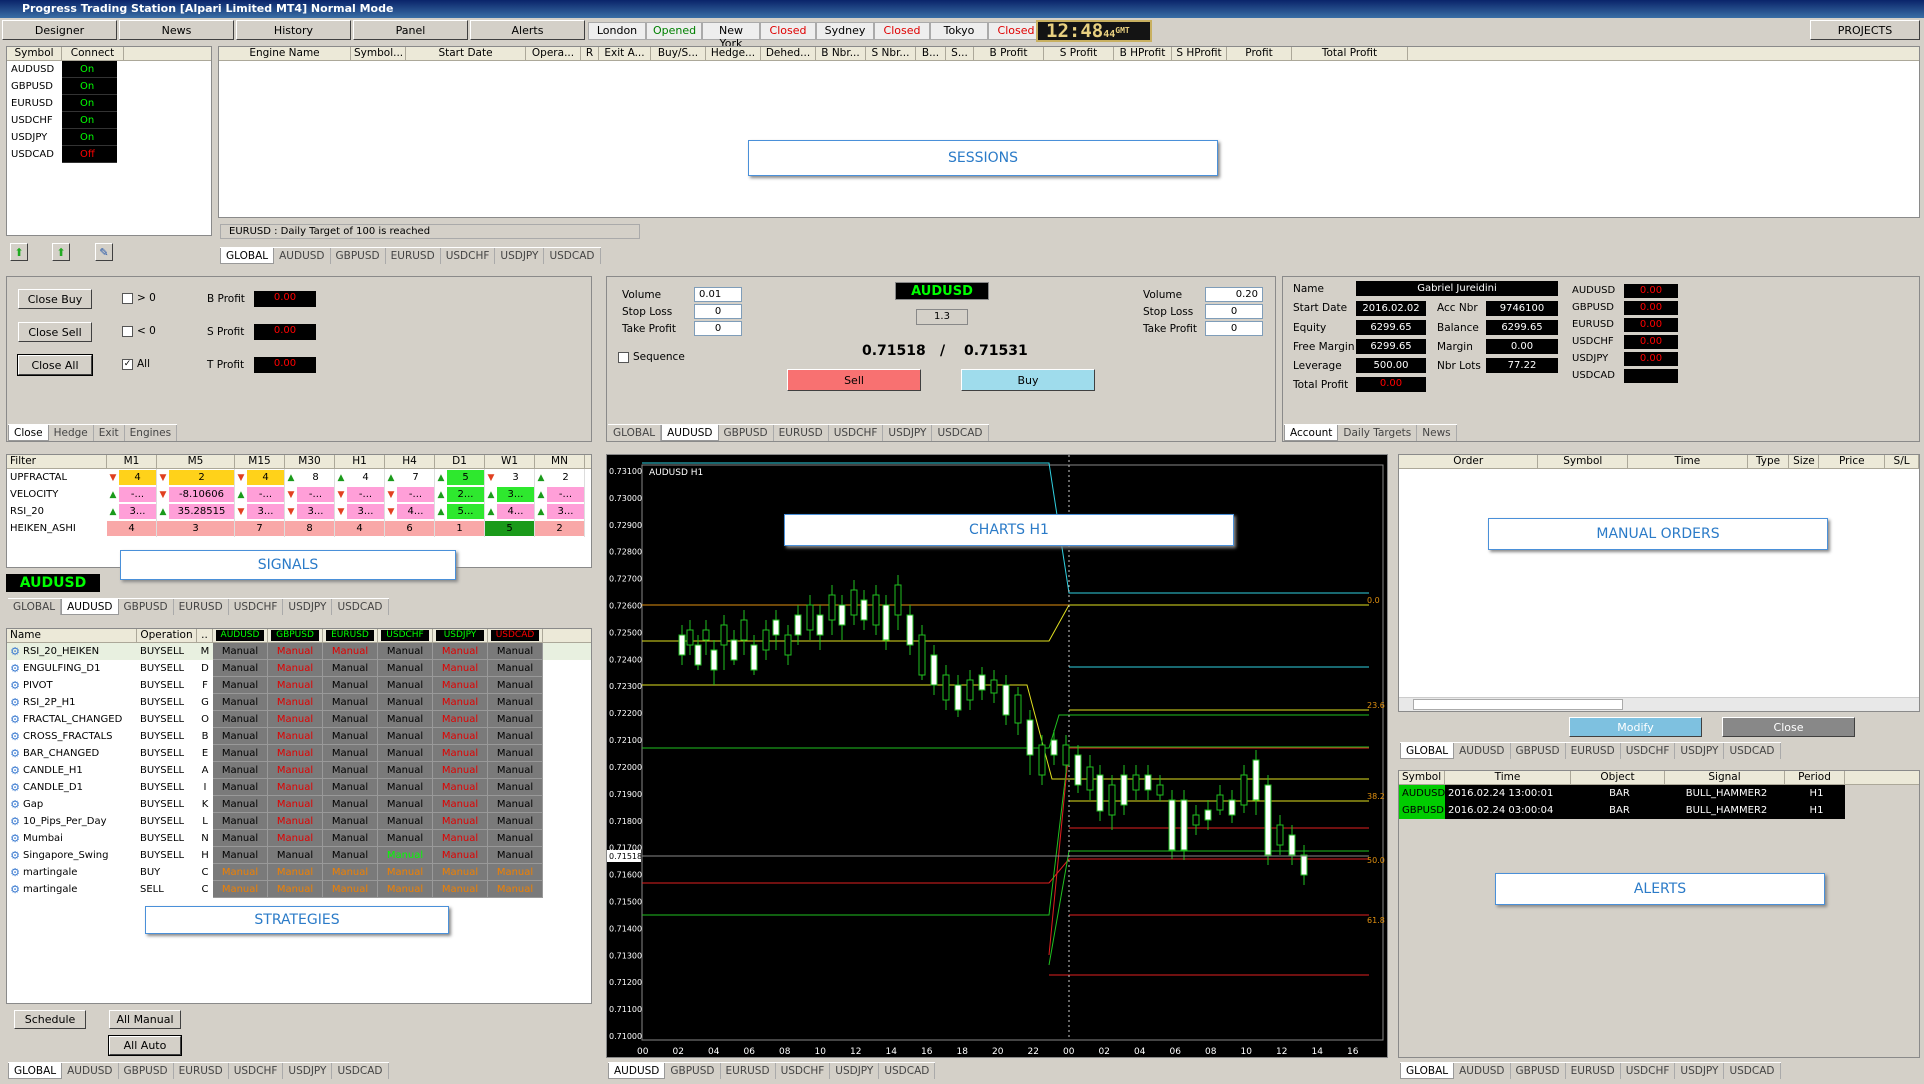  Describe the element at coordinates (55, 365) in the screenshot. I see `close-all-button: Close All` at that location.